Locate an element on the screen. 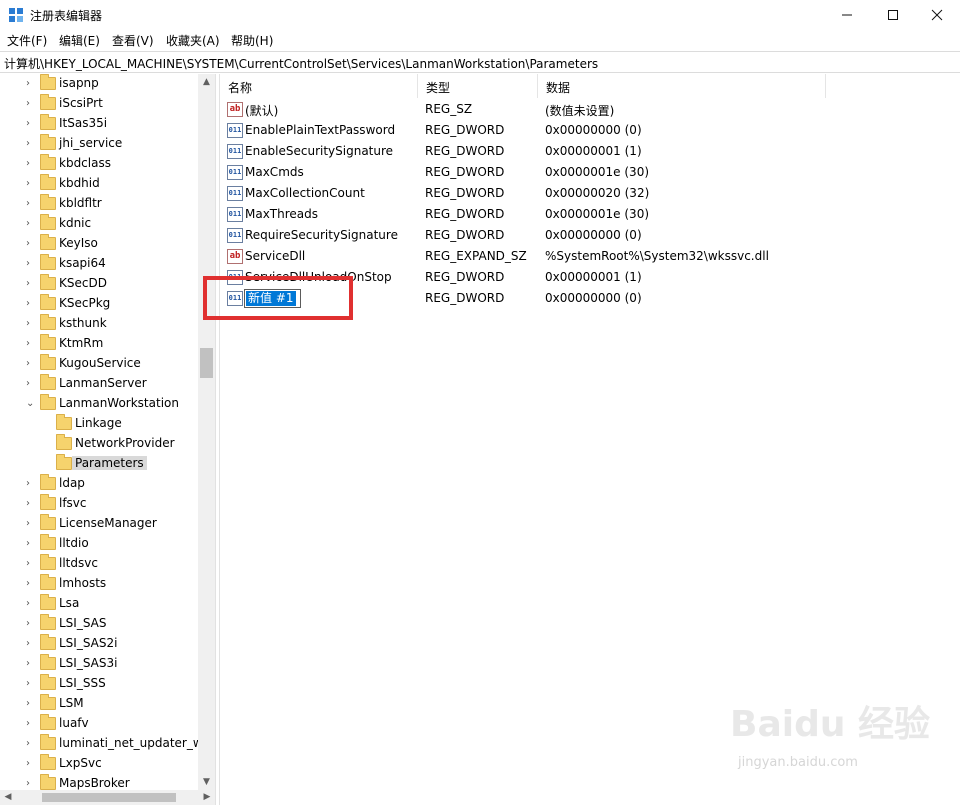  tree-item: Linkage is located at coordinates (99, 424).